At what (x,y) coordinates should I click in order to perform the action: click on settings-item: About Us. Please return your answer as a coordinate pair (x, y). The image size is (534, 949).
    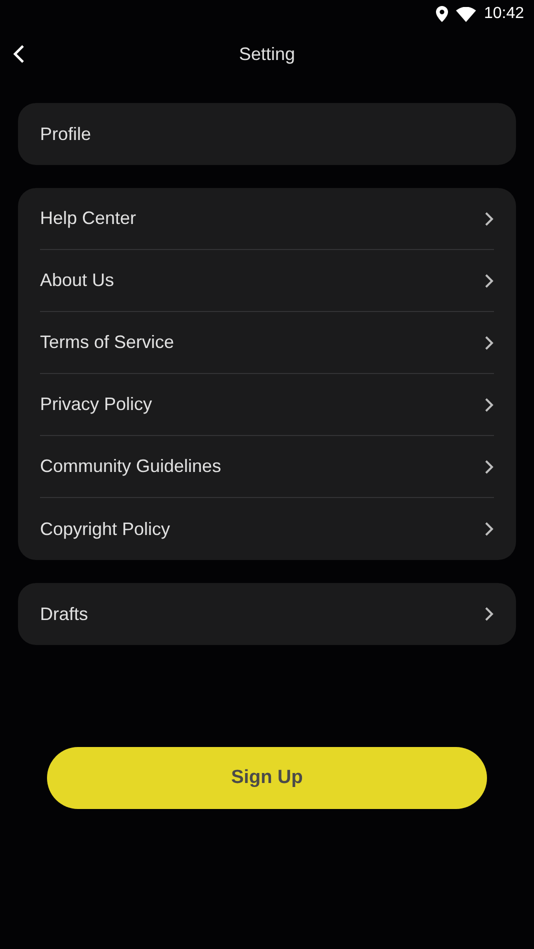
    Looking at the image, I should click on (77, 280).